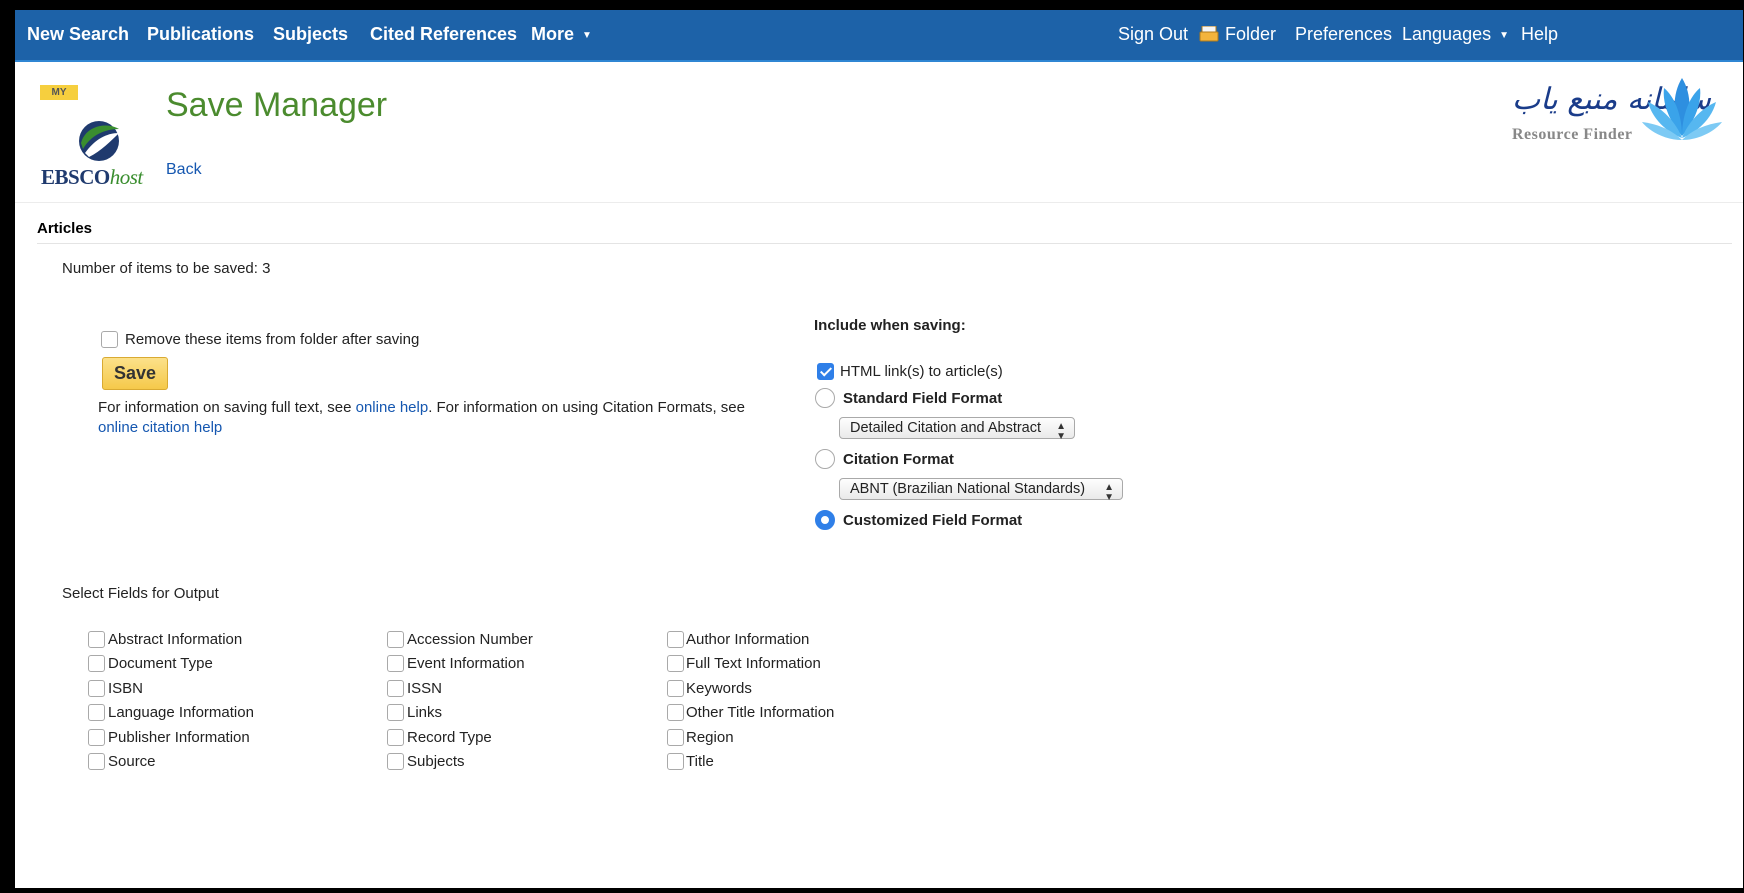 This screenshot has height=893, width=1744. What do you see at coordinates (825, 520) in the screenshot?
I see `custom-format-radio` at bounding box center [825, 520].